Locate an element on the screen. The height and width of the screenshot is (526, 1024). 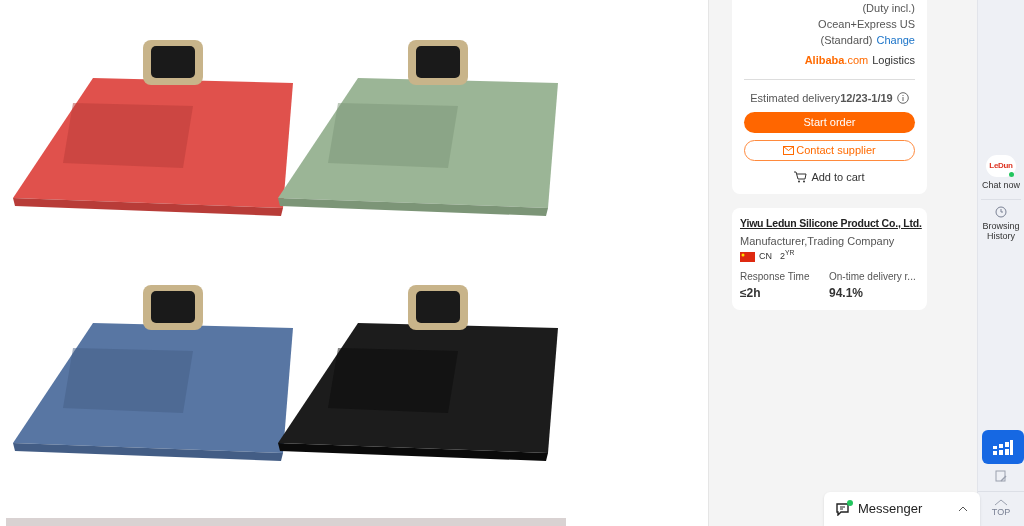
supplier-logo: LeDun is located at coordinates (1001, 166).